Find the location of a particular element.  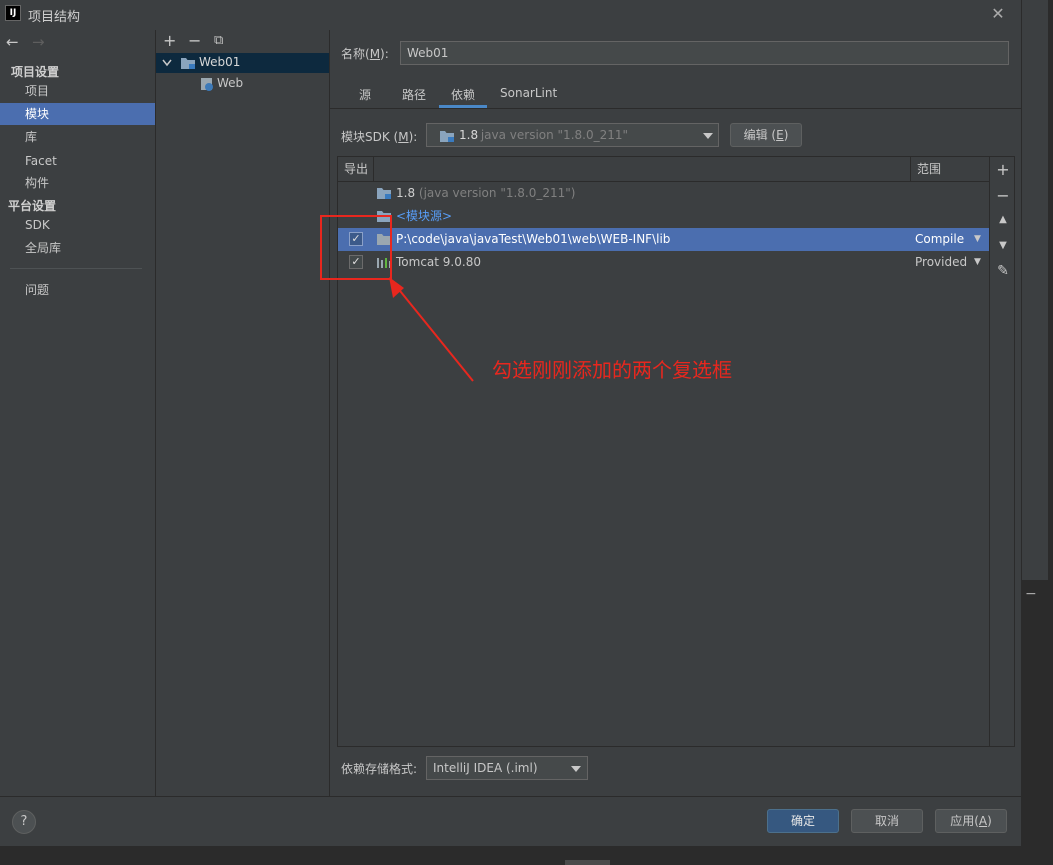

tab-dependencies: 依赖 is located at coordinates (463, 96).